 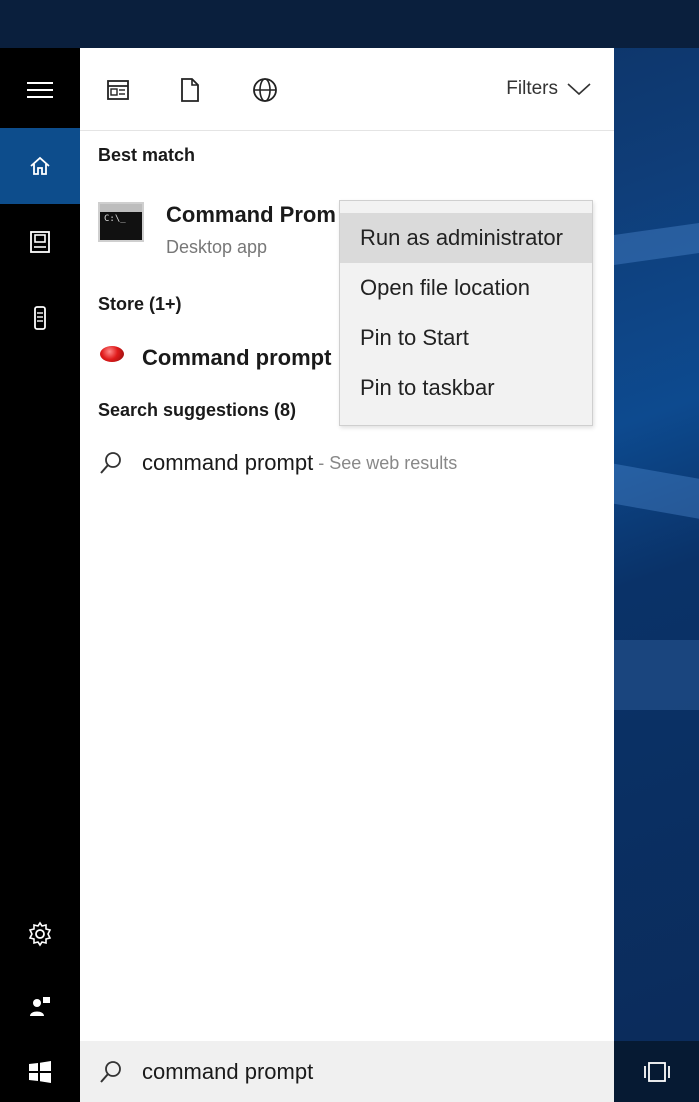 I want to click on search-suggestions-heading: Search suggestions (8), so click(x=197, y=410).